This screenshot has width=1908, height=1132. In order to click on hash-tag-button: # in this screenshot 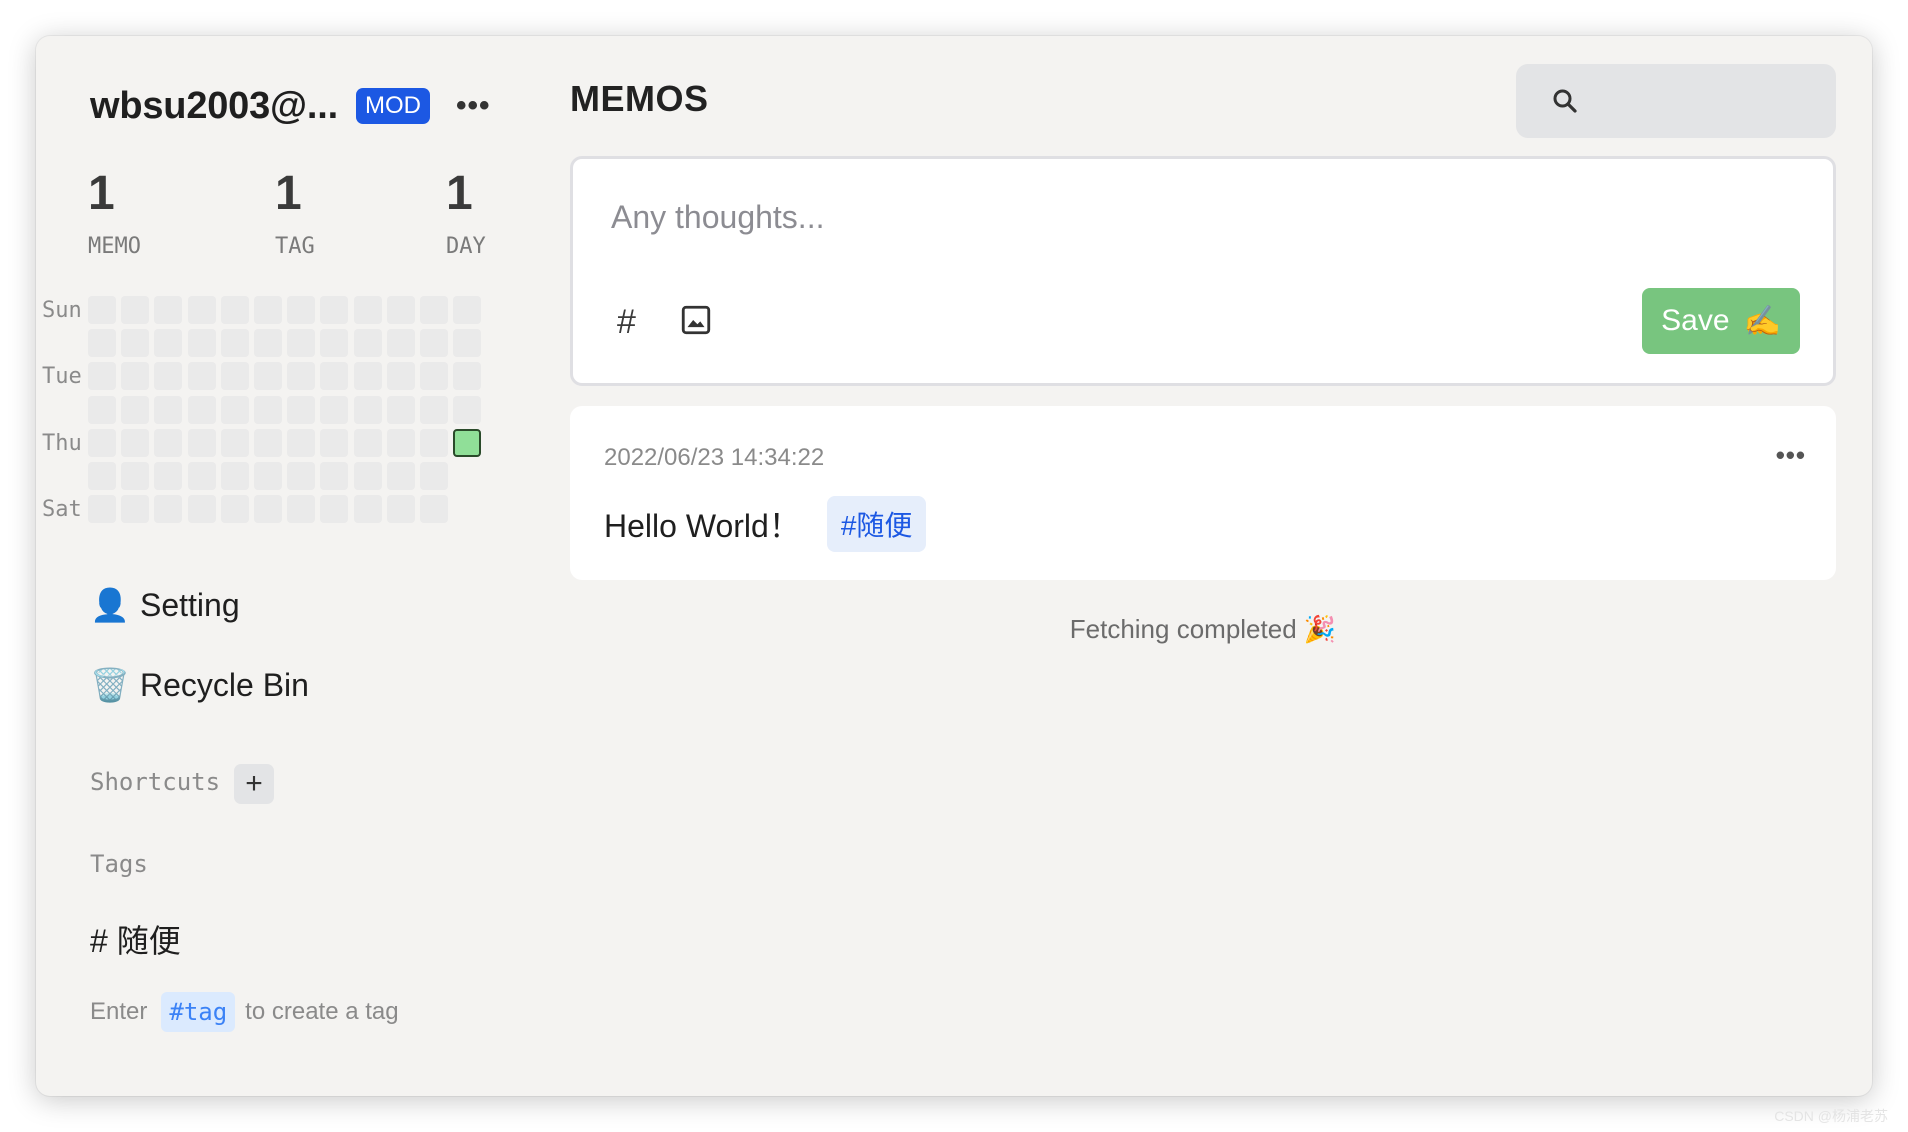, I will do `click(626, 322)`.